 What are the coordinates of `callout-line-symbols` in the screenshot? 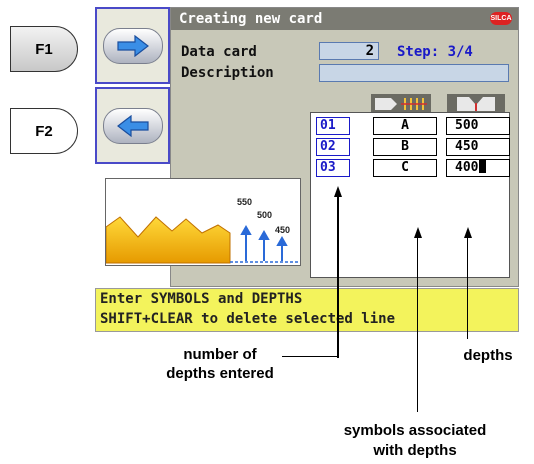 It's located at (417, 324).